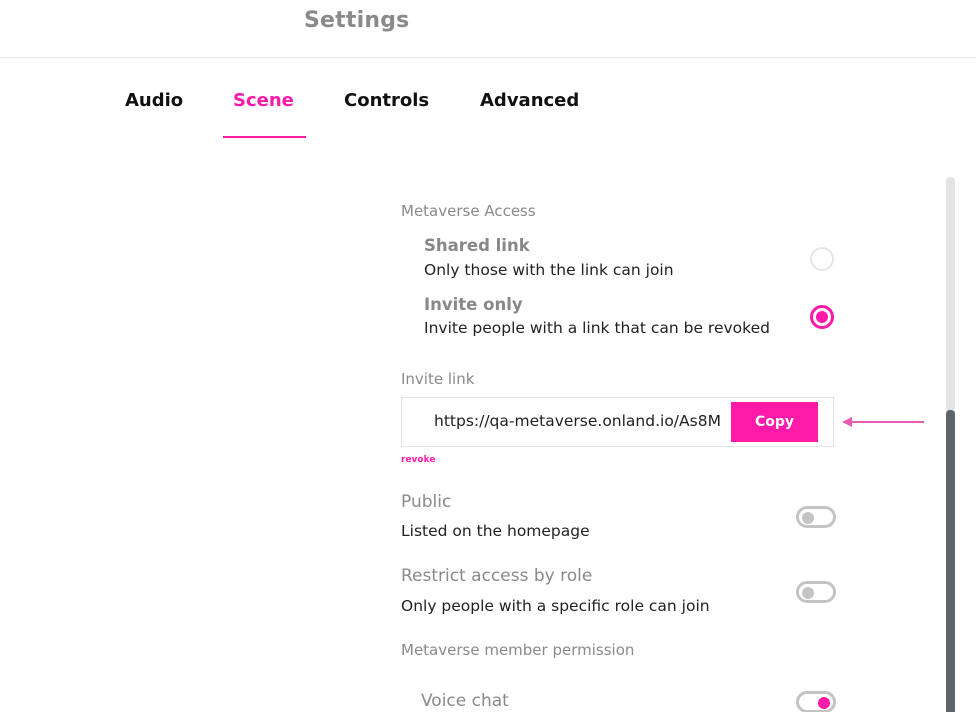 The image size is (976, 712). Describe the element at coordinates (477, 245) in the screenshot. I see `option-title: Shared link` at that location.